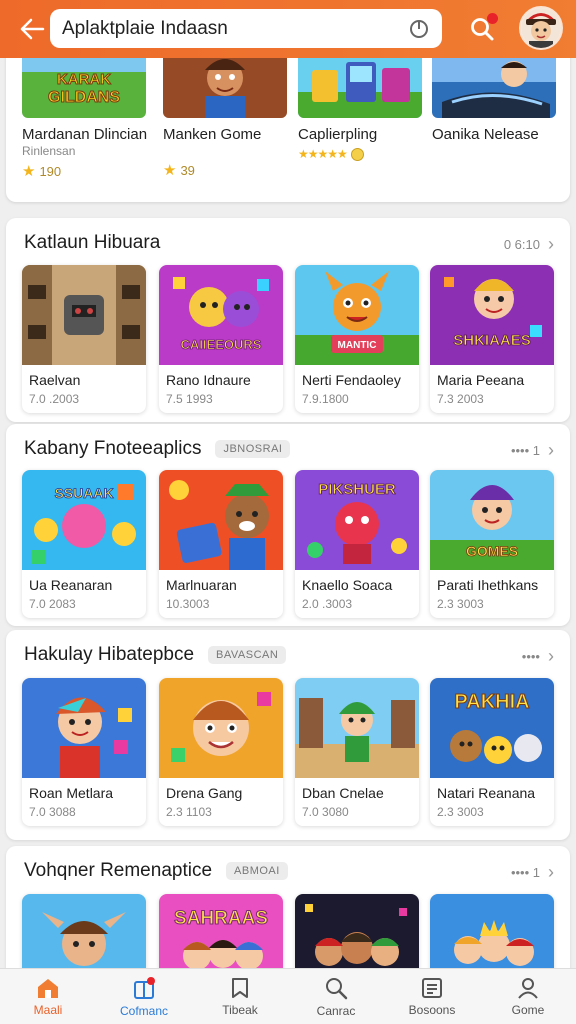 The width and height of the screenshot is (576, 1024). What do you see at coordinates (488, 585) in the screenshot?
I see `game-title: Parati Ihethkans` at bounding box center [488, 585].